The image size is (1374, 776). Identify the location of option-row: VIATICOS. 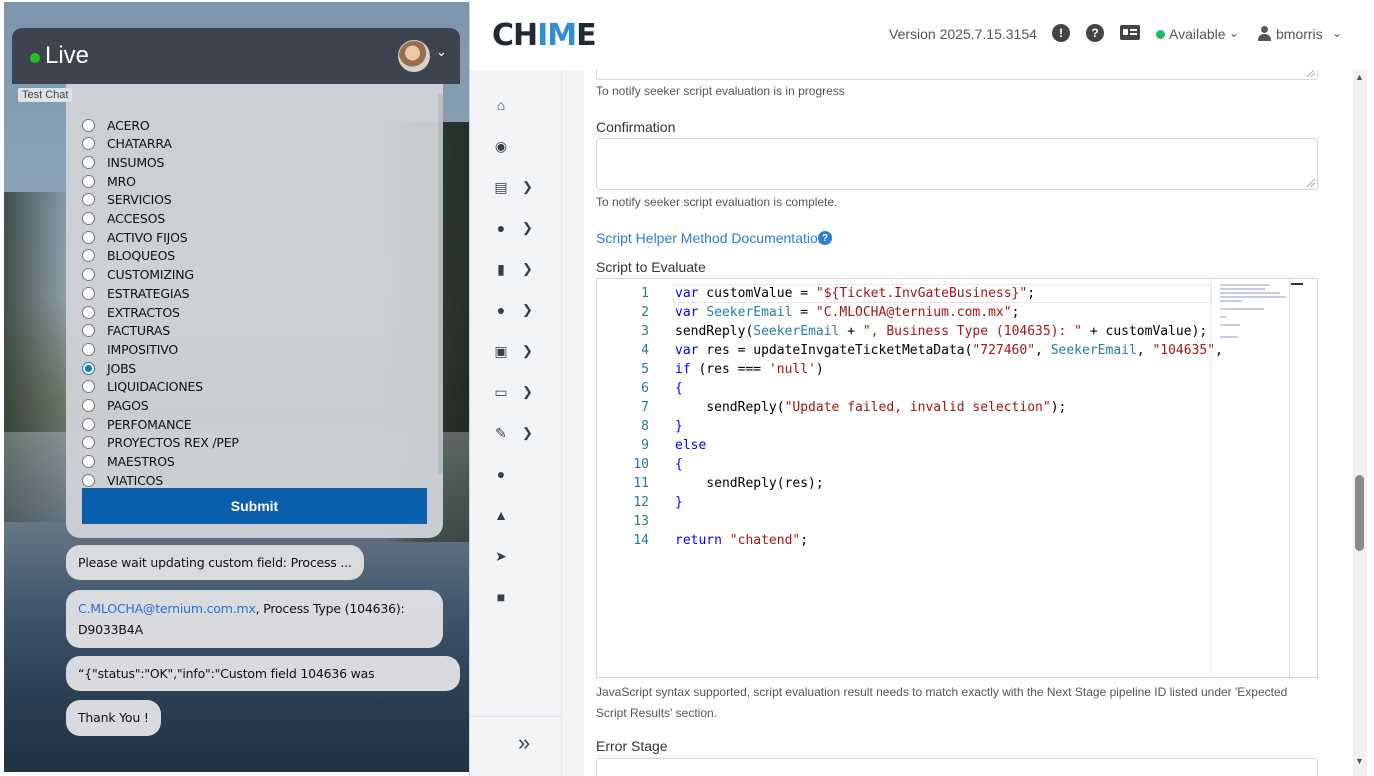
(122, 480).